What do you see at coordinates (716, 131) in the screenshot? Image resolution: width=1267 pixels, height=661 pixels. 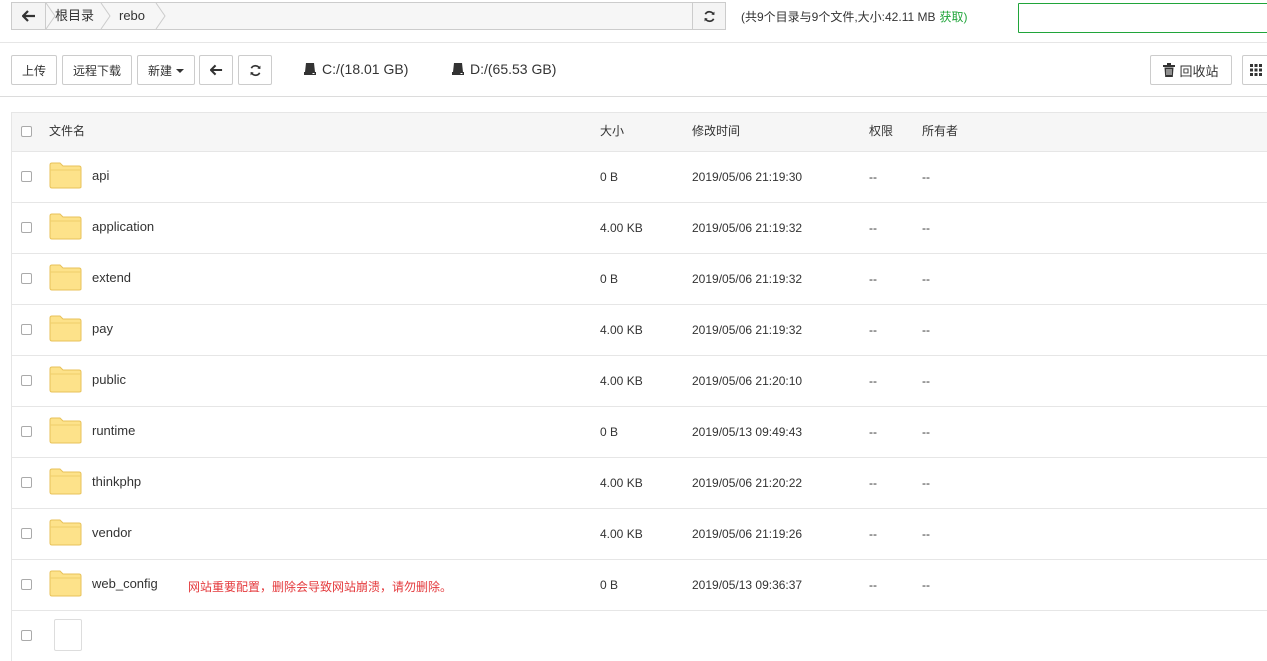 I see `header-mtime: 修改时间` at bounding box center [716, 131].